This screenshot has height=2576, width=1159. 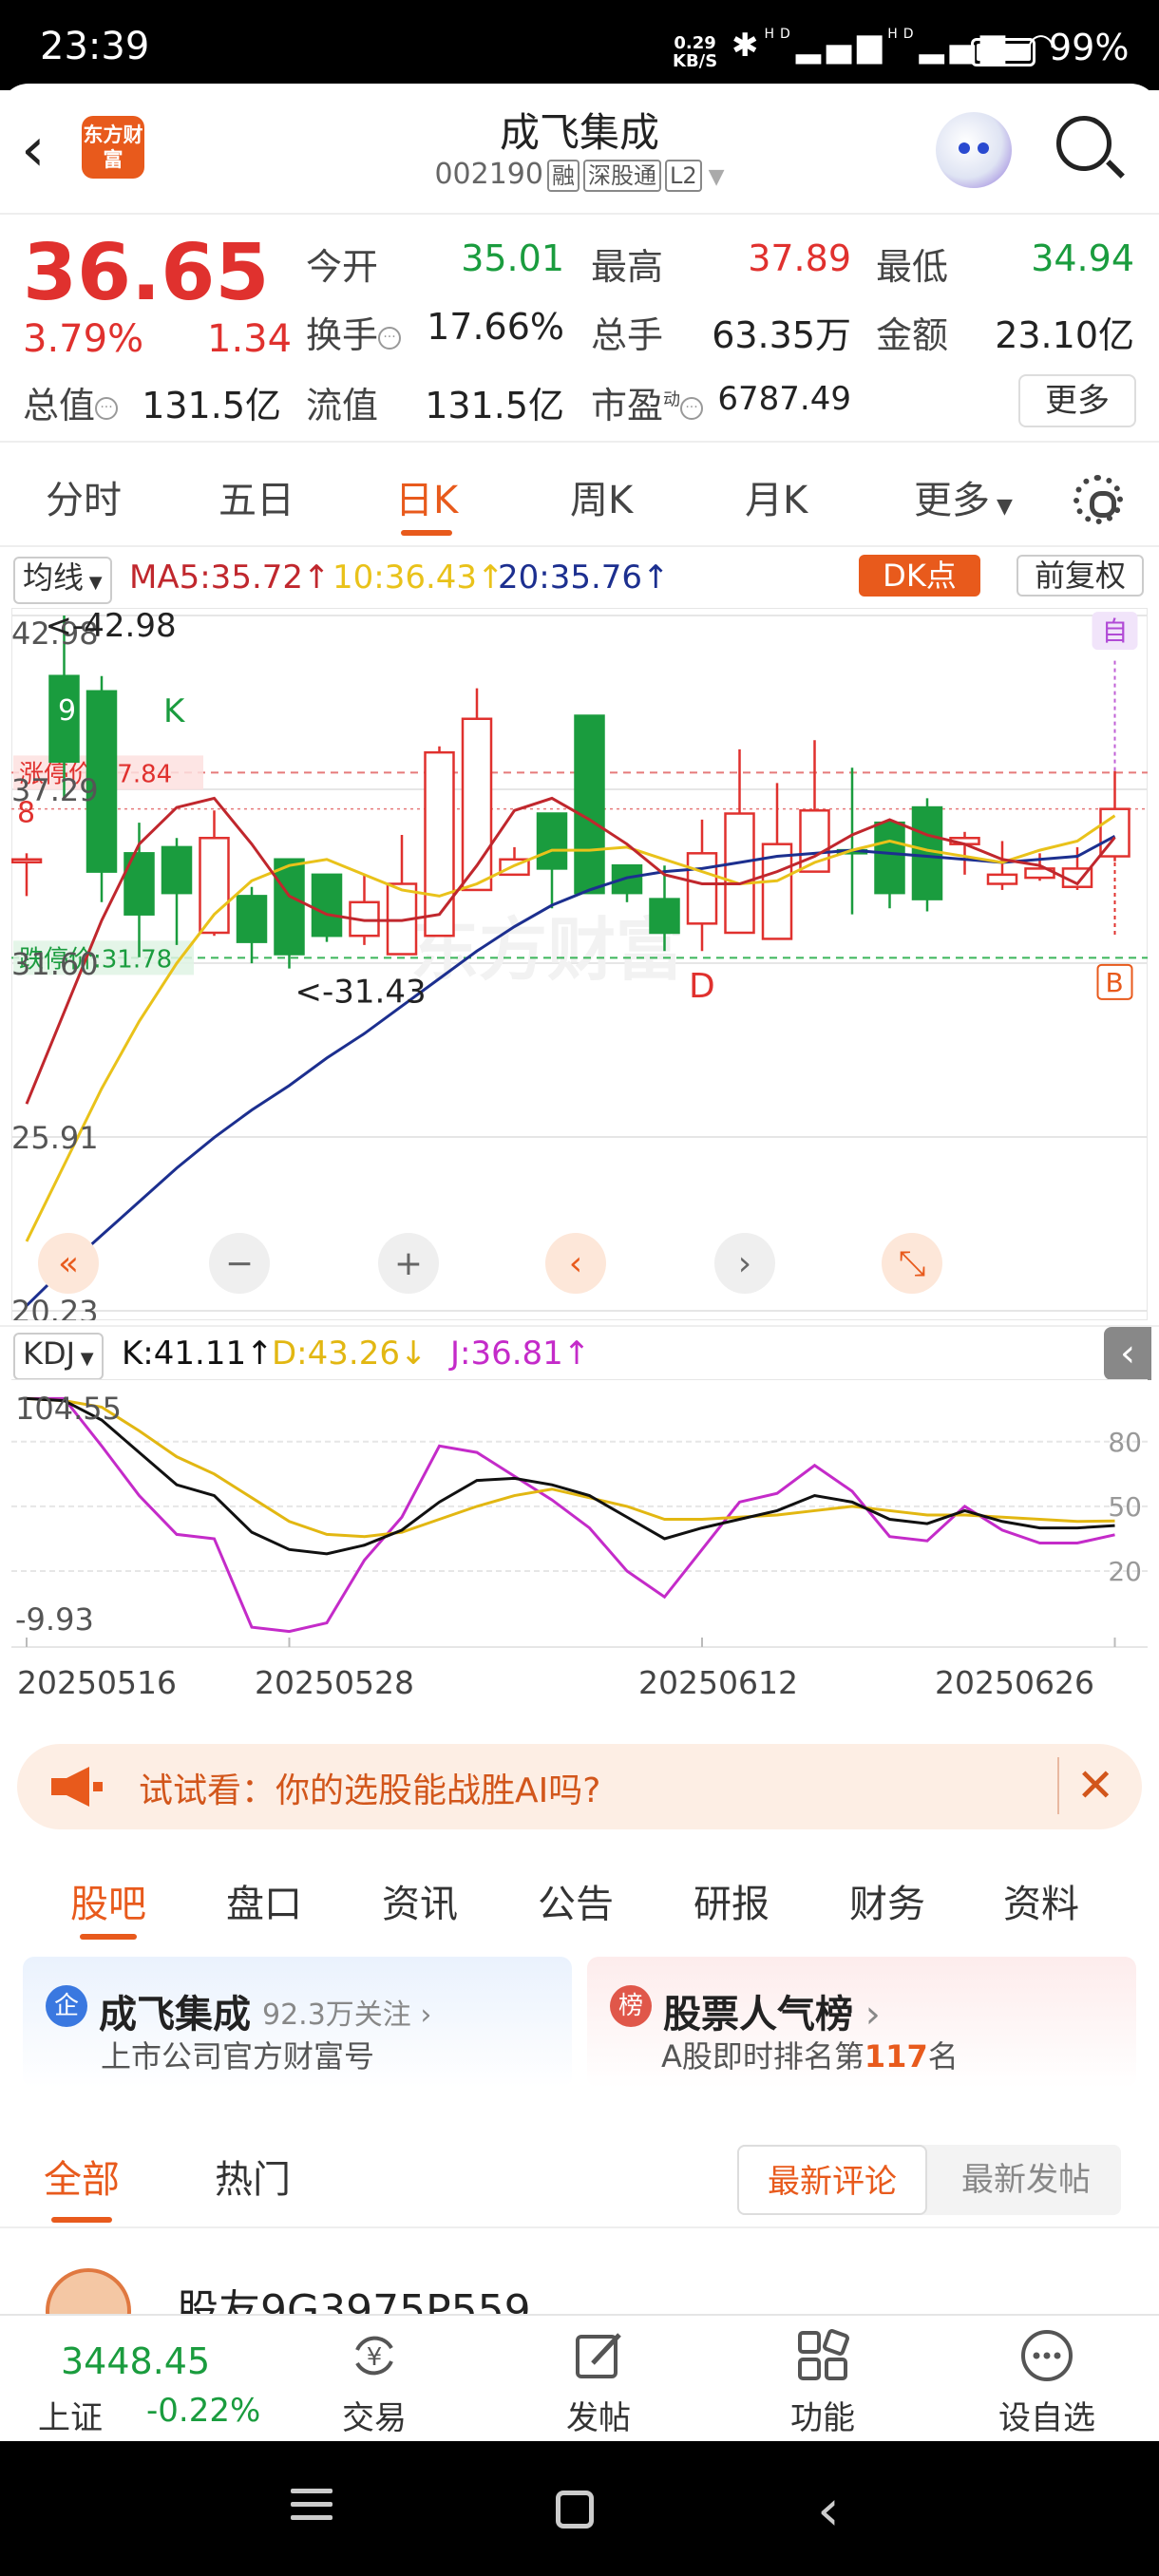 What do you see at coordinates (198, 1354) in the screenshot?
I see `kdj-k-value: K:41.11↑` at bounding box center [198, 1354].